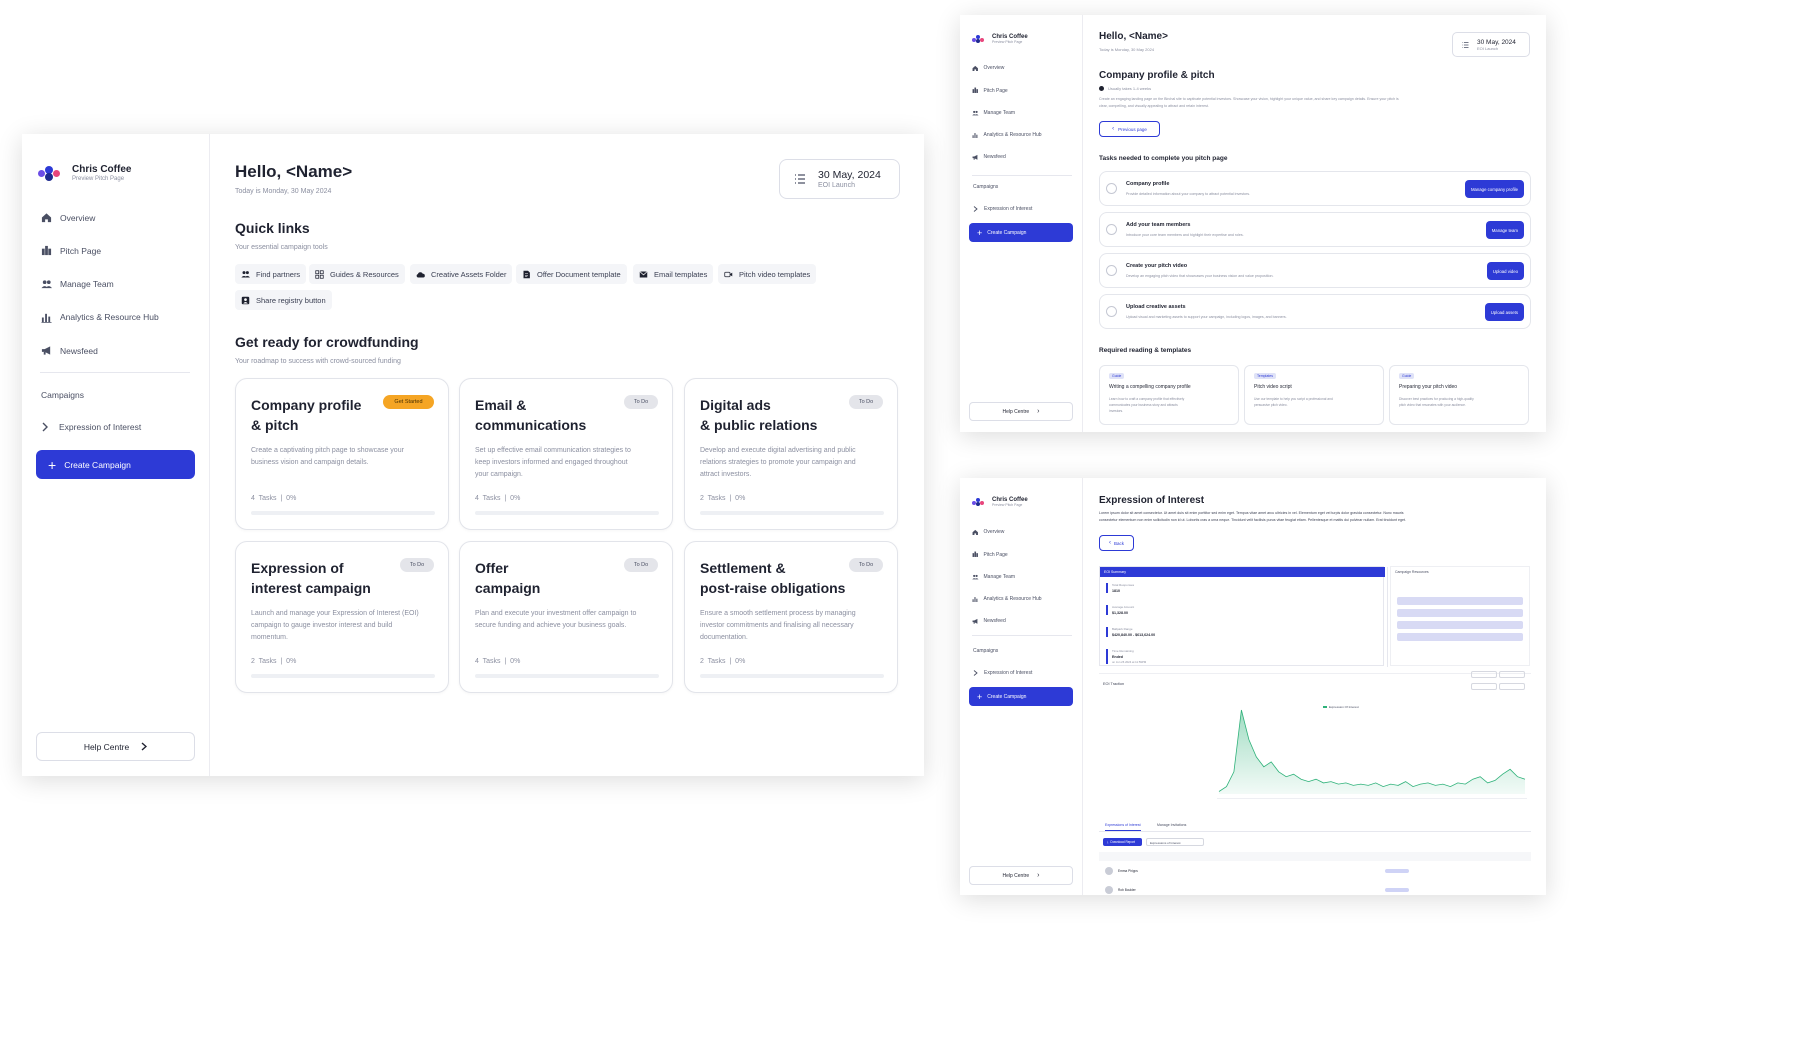  I want to click on sidebar-item-label: Newsfeed, so click(994, 621).